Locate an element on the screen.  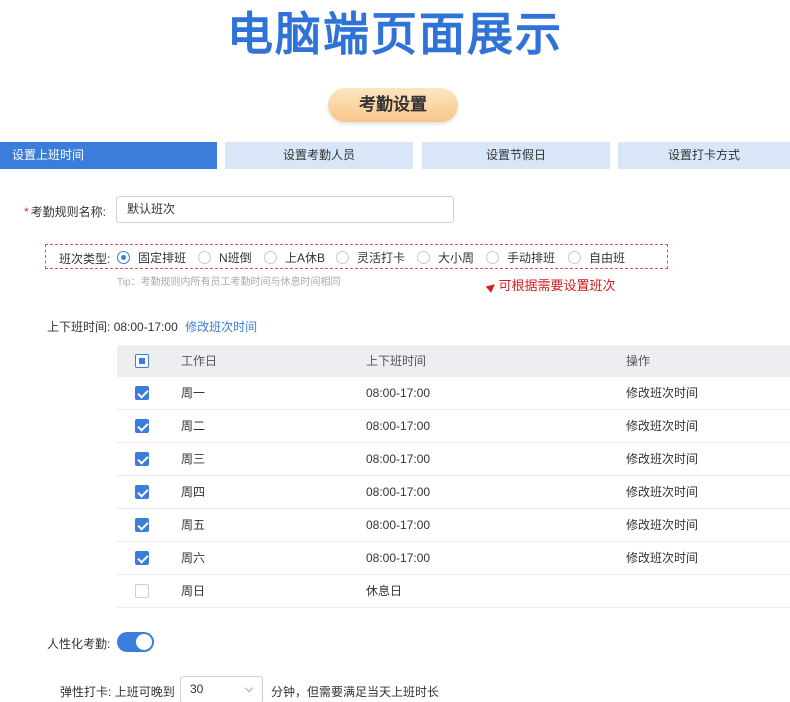
row-day: 周四 is located at coordinates (193, 492).